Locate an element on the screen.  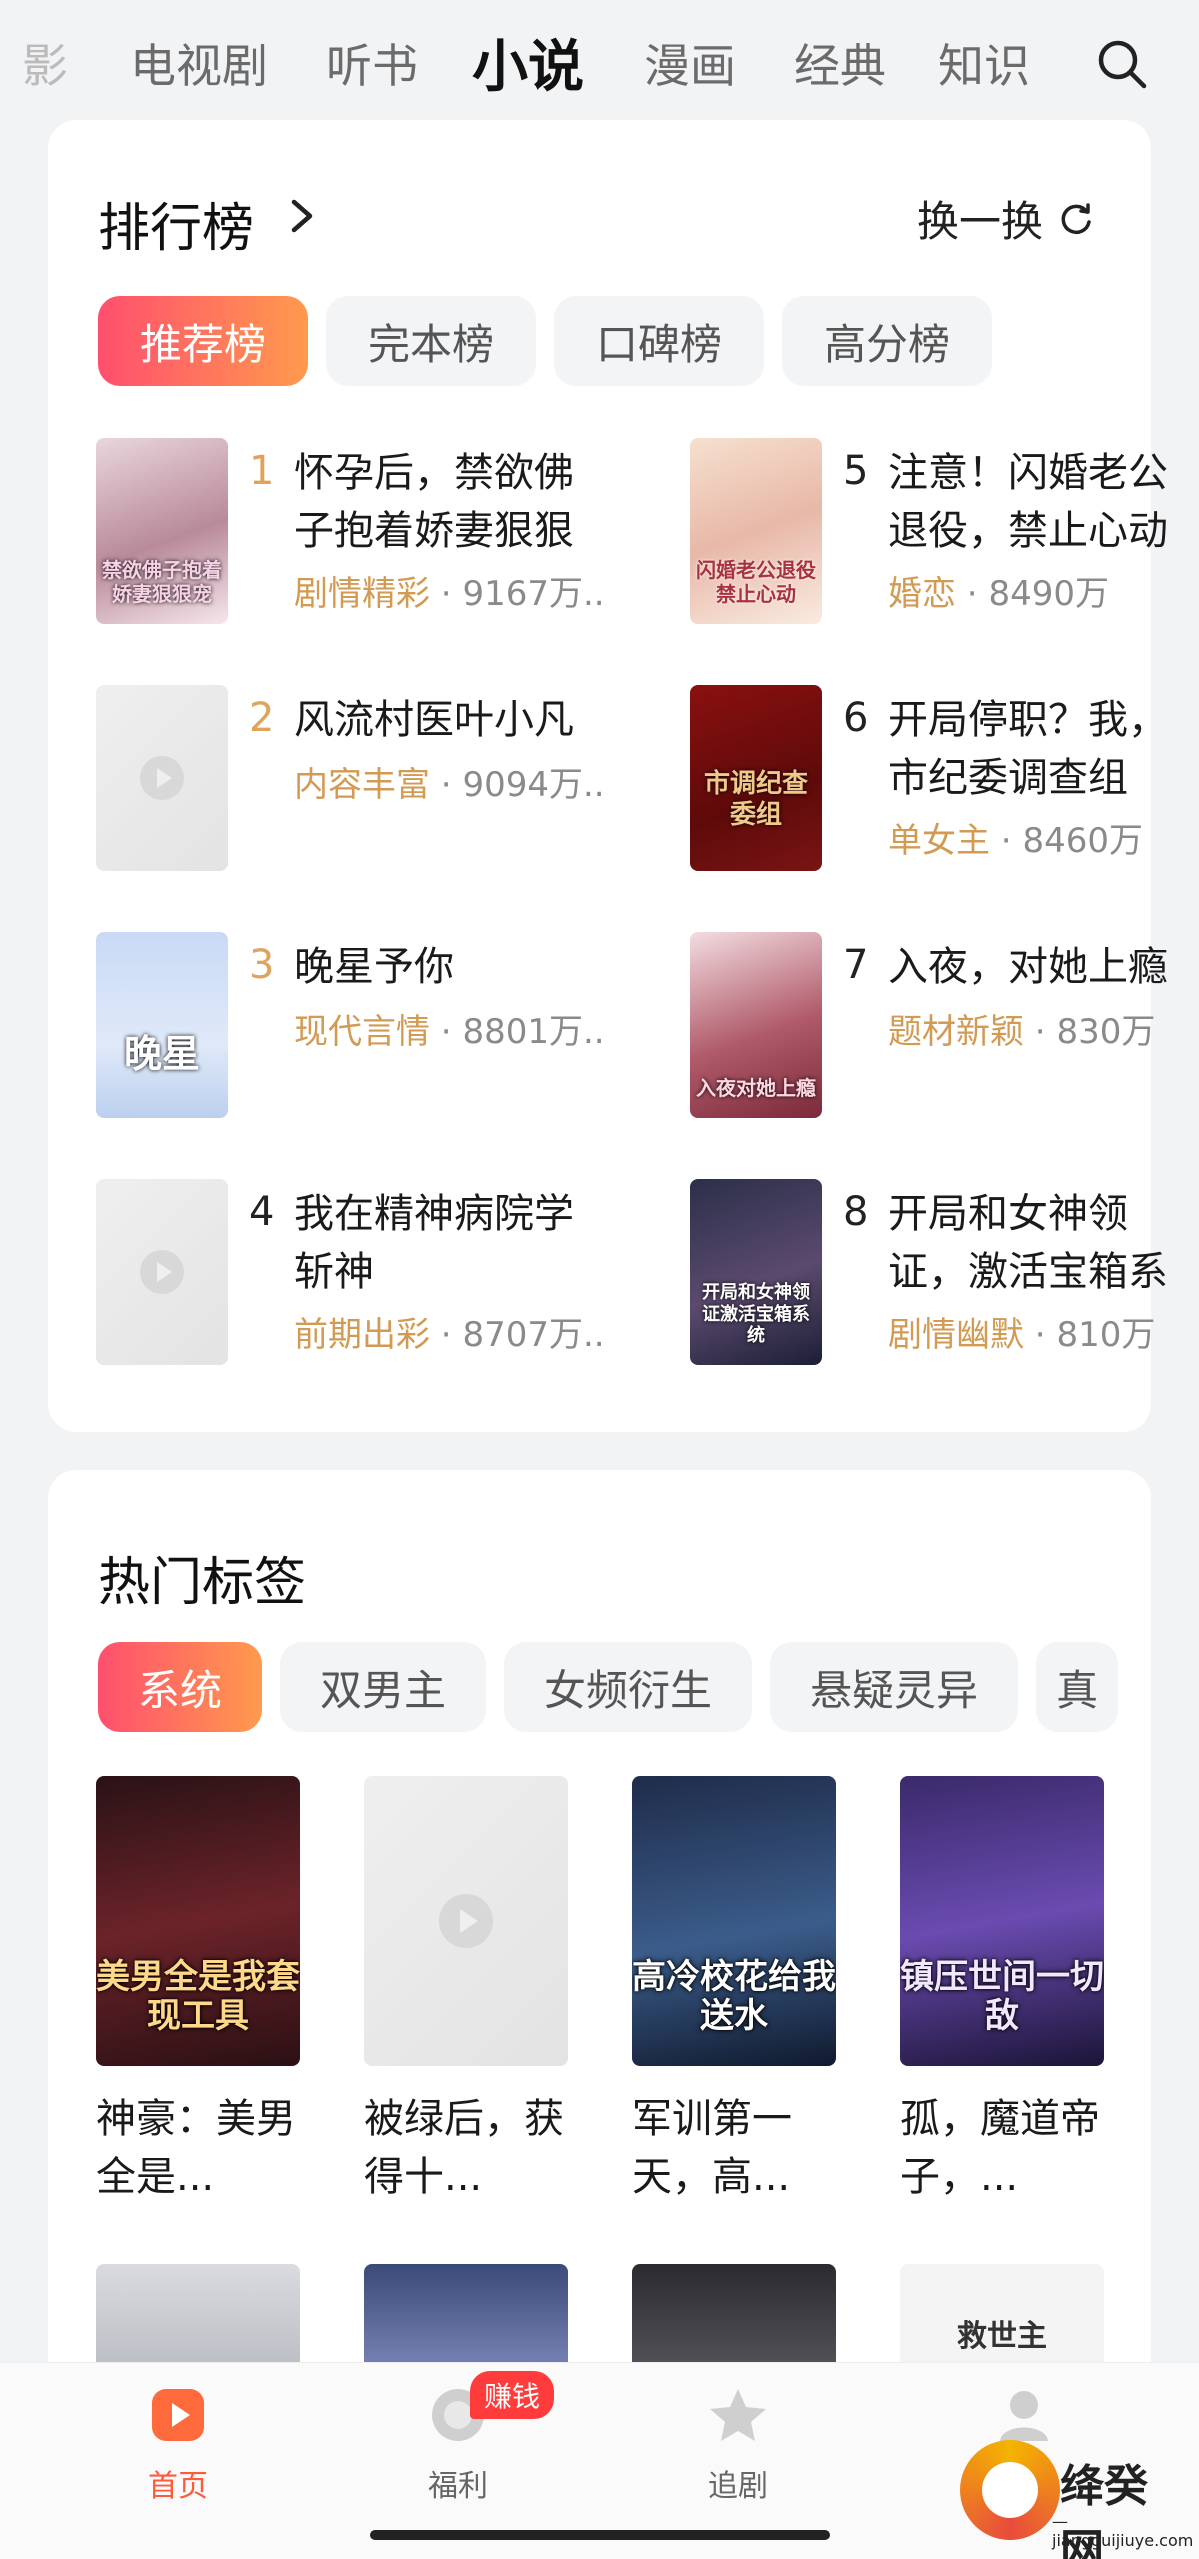
chevron-right-icon is located at coordinates (302, 216).